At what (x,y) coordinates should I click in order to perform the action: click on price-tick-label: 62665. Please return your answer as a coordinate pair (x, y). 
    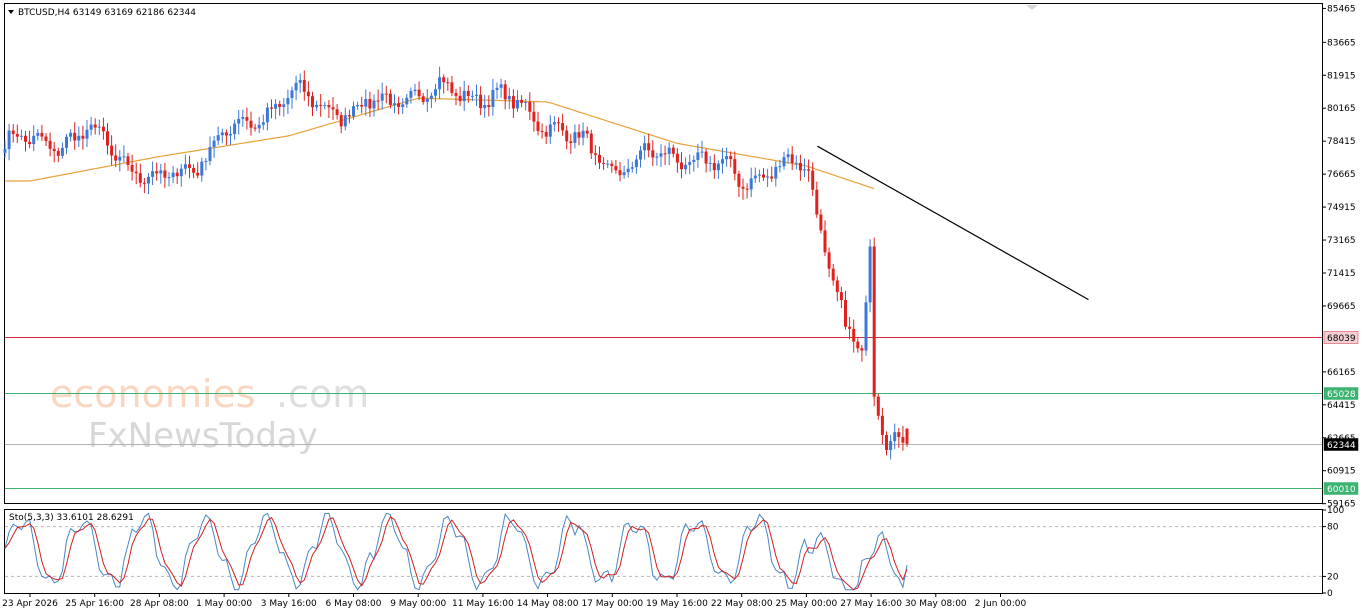
    Looking at the image, I should click on (1341, 439).